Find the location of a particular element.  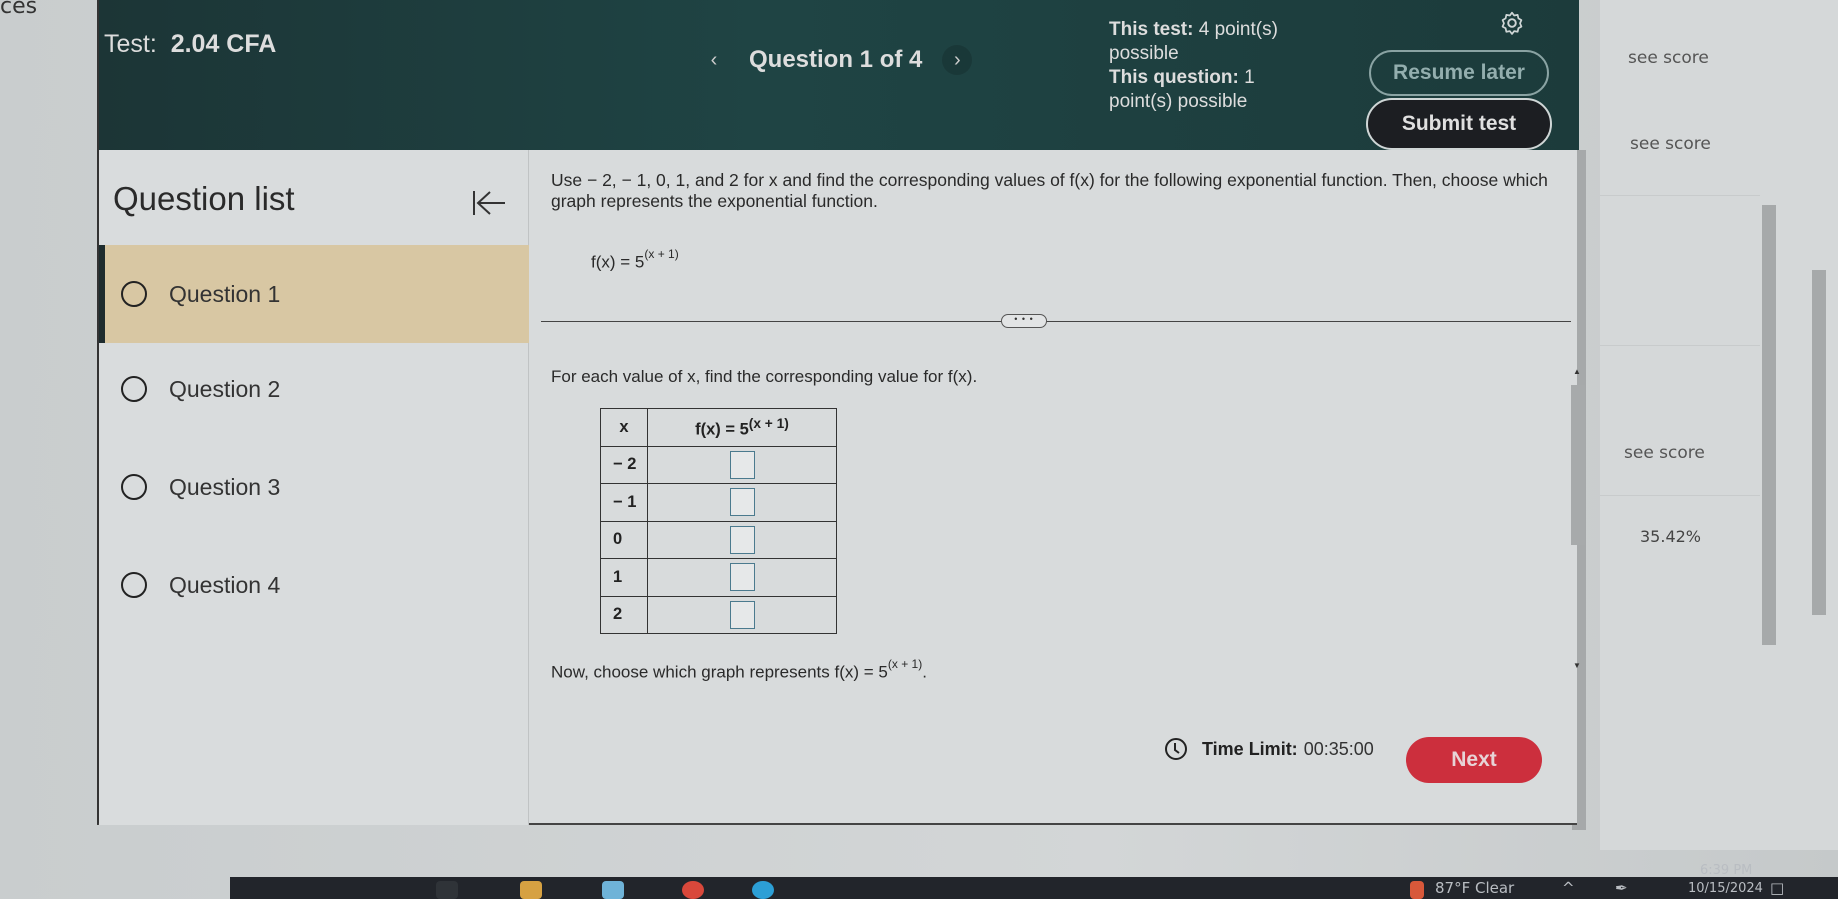

task-view-icon is located at coordinates (447, 890).